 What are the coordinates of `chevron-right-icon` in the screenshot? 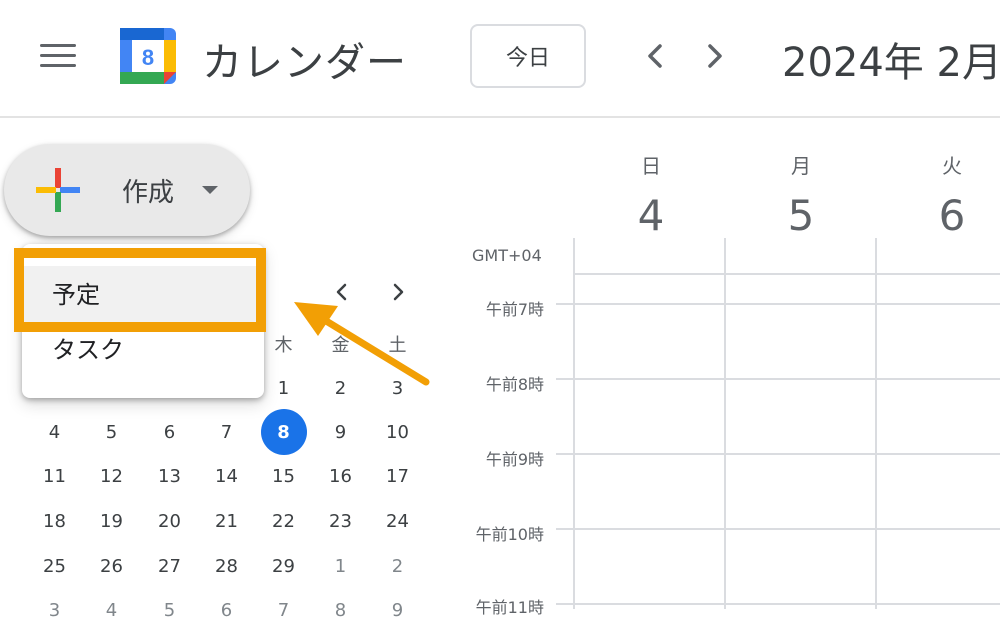 It's located at (716, 56).